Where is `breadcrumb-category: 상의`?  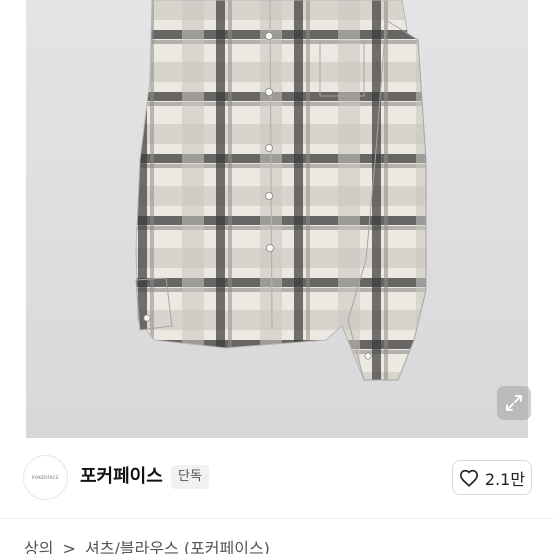
breadcrumb-category: 상의 is located at coordinates (38, 546).